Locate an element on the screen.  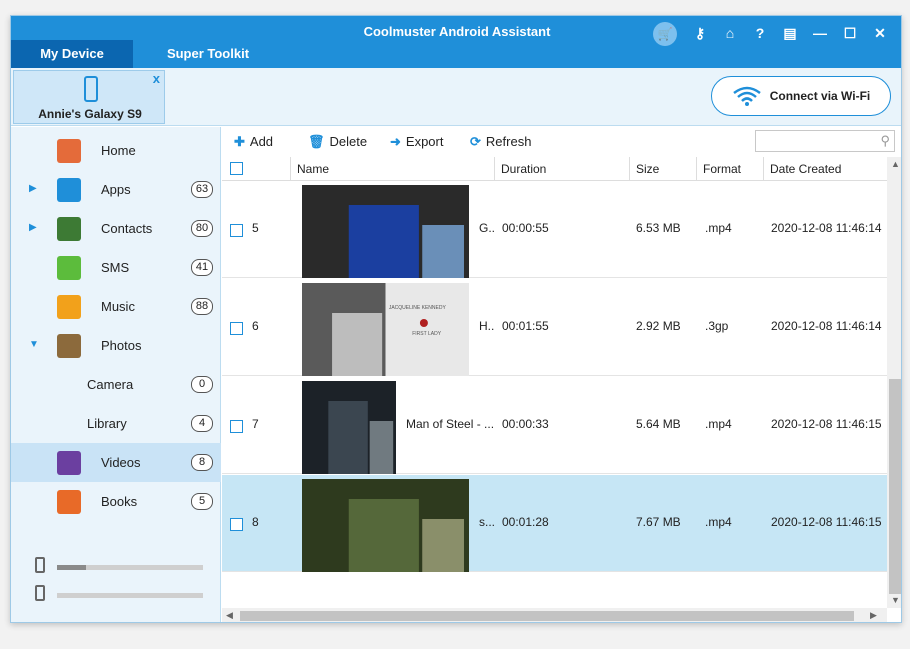
connect-wifi-button: Connect via Wi-Fi is located at coordinates (801, 96).